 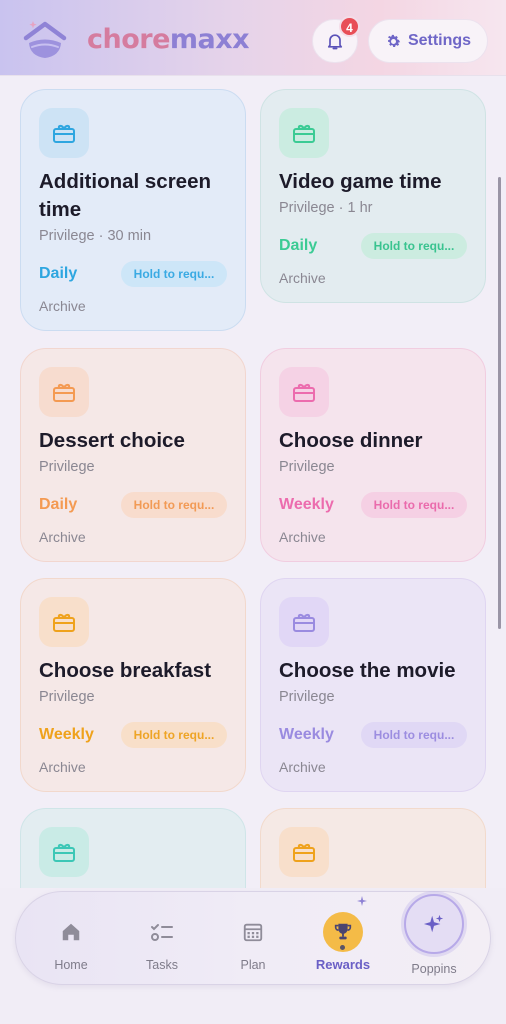 I want to click on app-logo-text: choremaxx, so click(x=168, y=40).